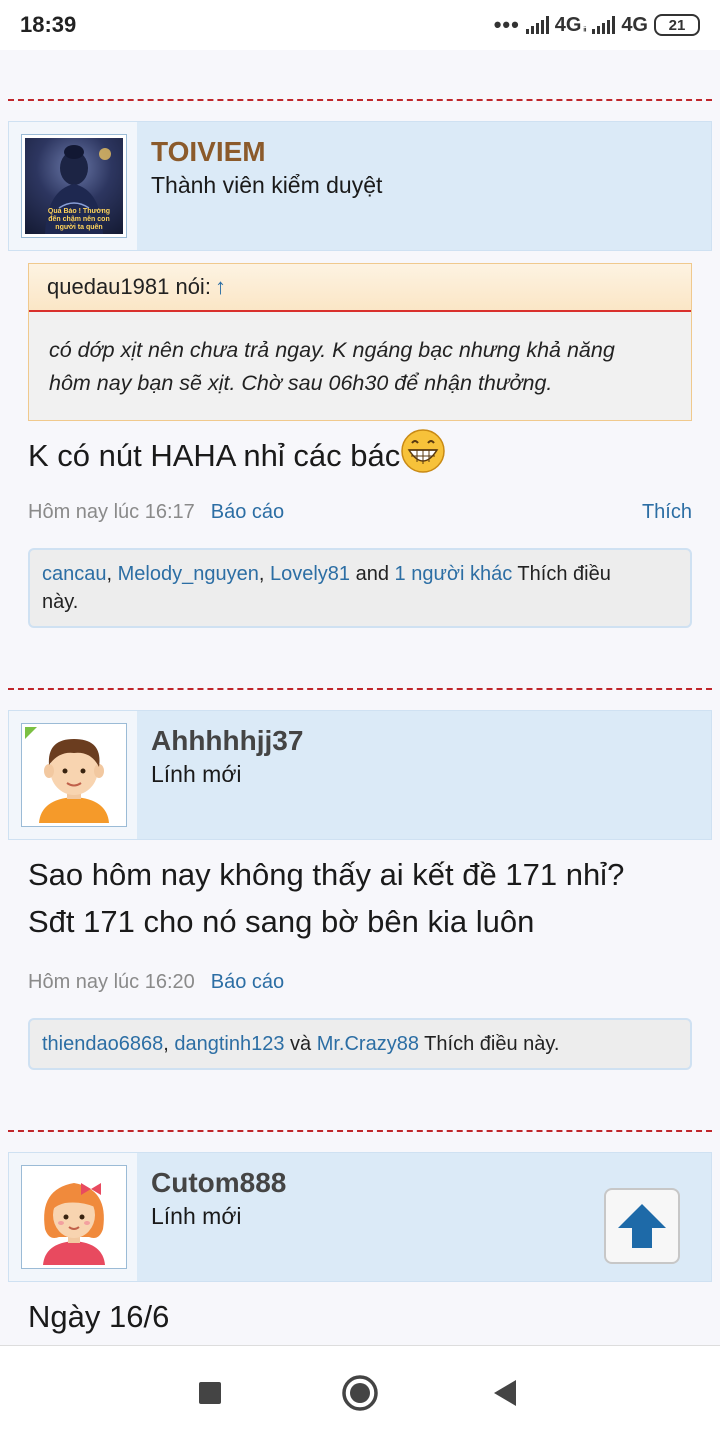 The width and height of the screenshot is (720, 1440). I want to click on post-message: K có nút HAHA nhỉ các bác, so click(237, 453).